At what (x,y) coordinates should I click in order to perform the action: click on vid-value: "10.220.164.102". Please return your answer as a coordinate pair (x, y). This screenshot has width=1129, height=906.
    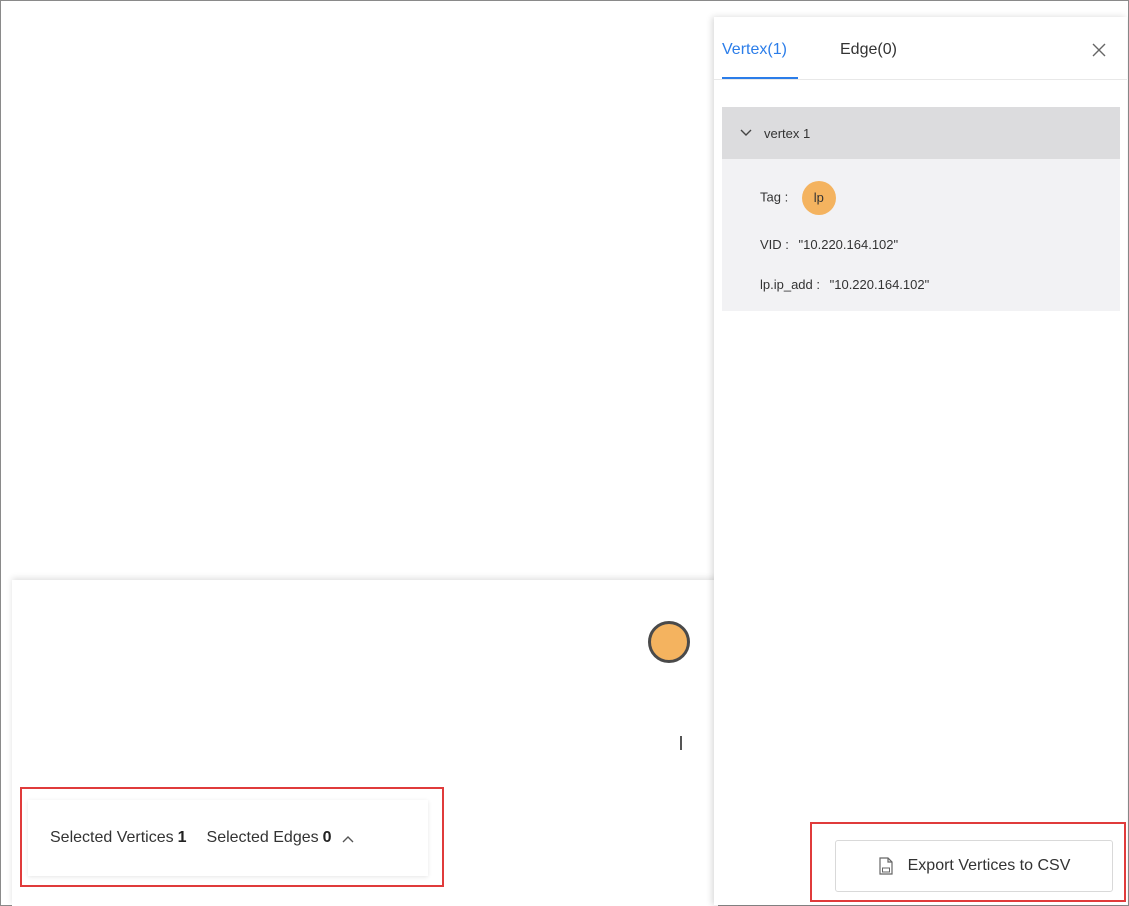
    Looking at the image, I should click on (848, 244).